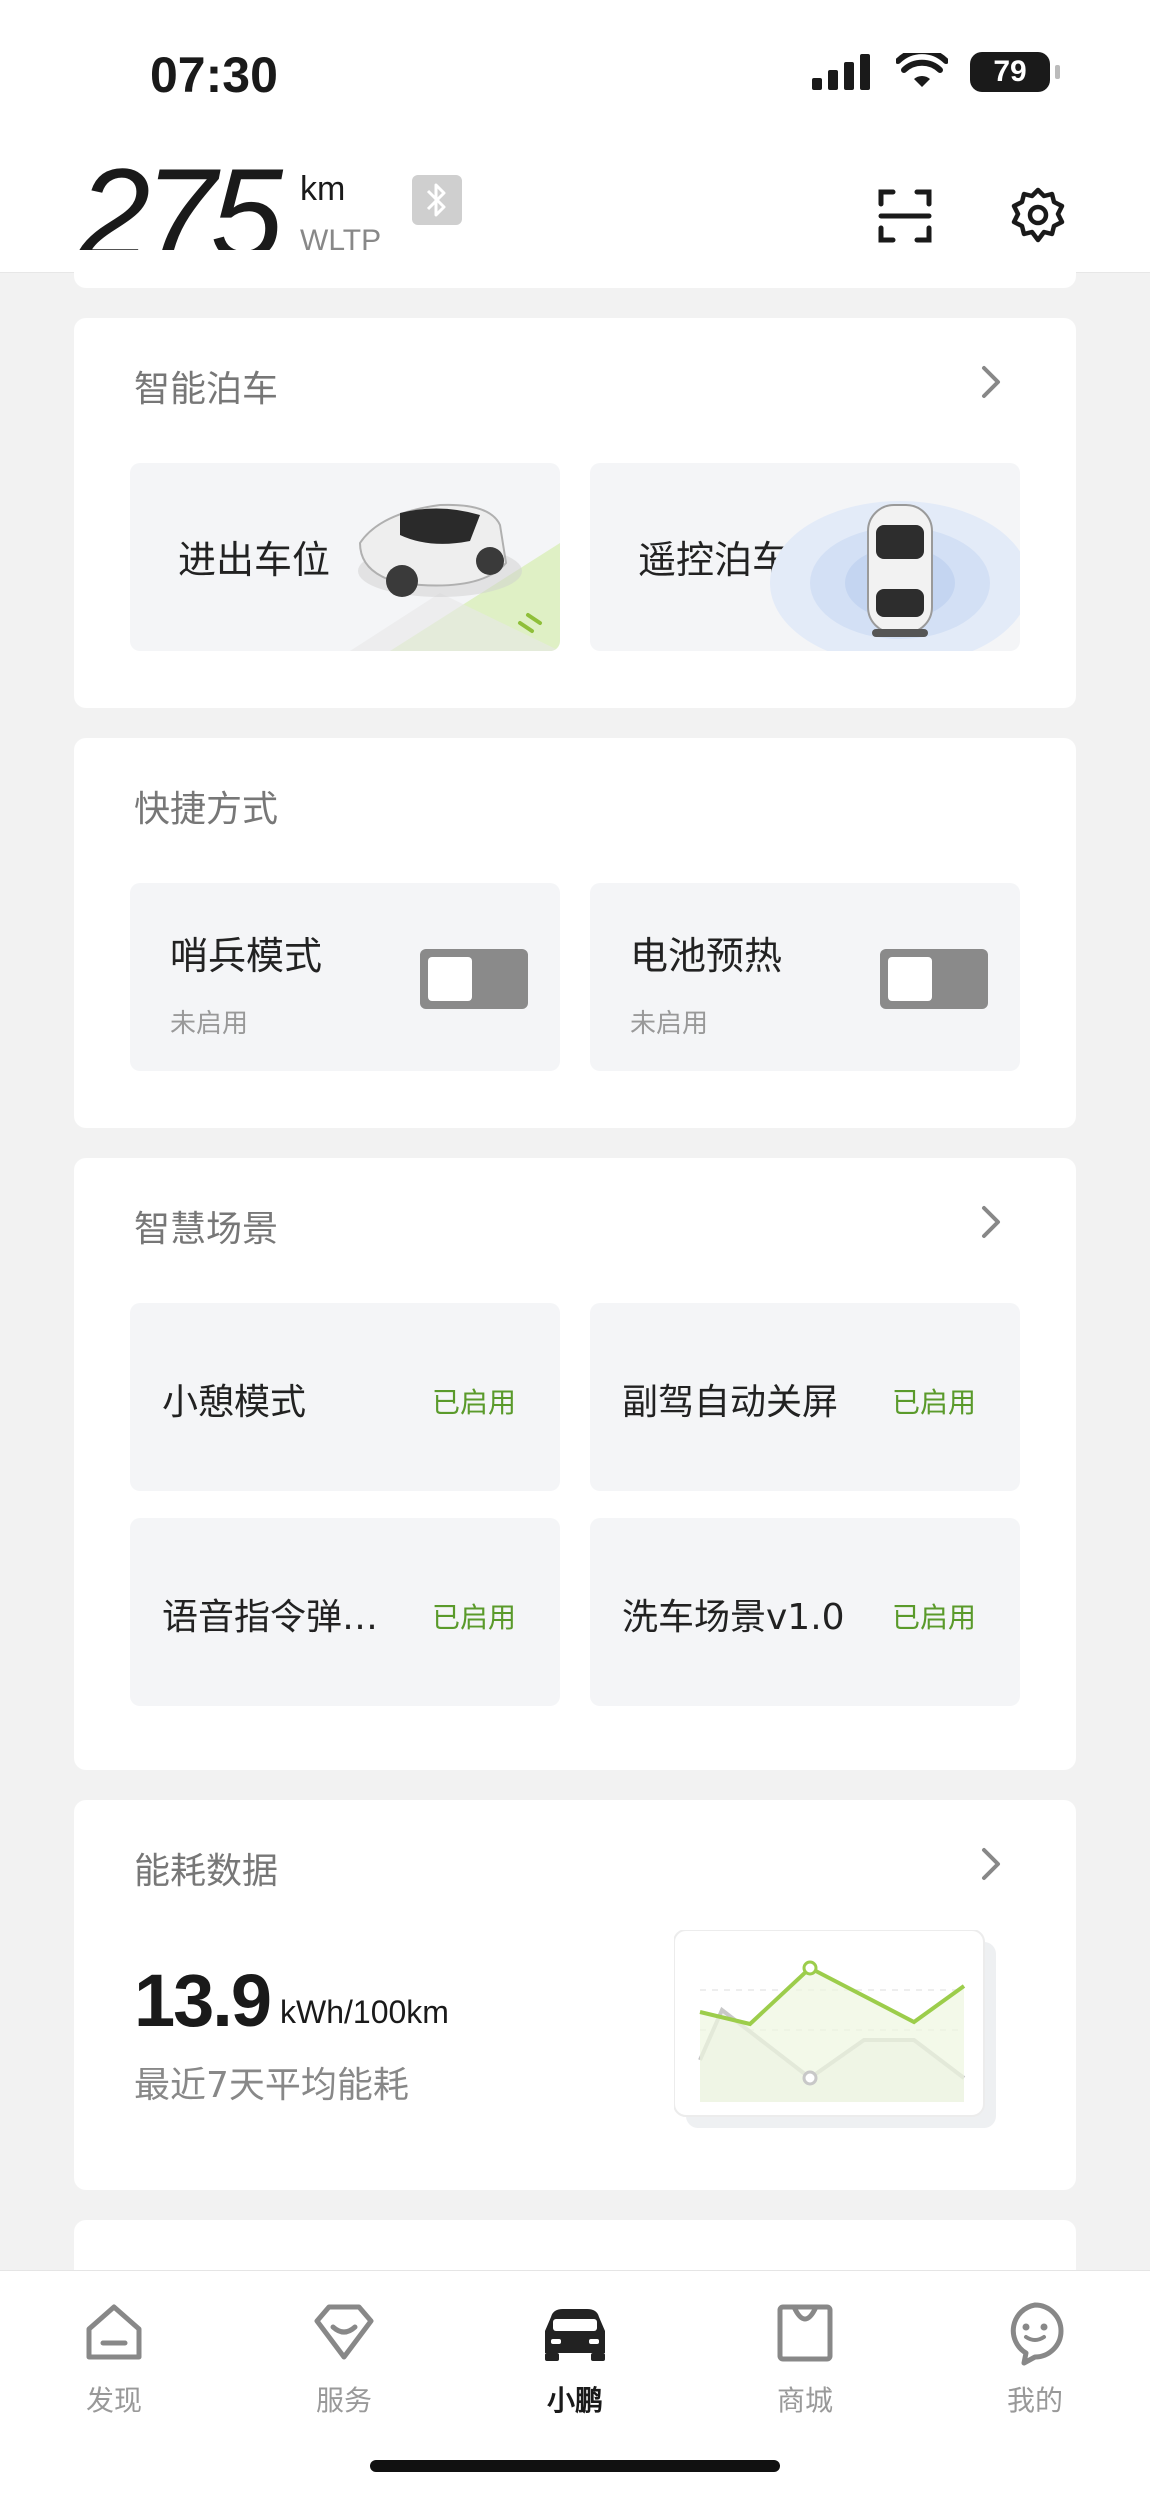 The height and width of the screenshot is (2493, 1150). What do you see at coordinates (345, 557) in the screenshot?
I see `park-in-out-tile: 进出车位` at bounding box center [345, 557].